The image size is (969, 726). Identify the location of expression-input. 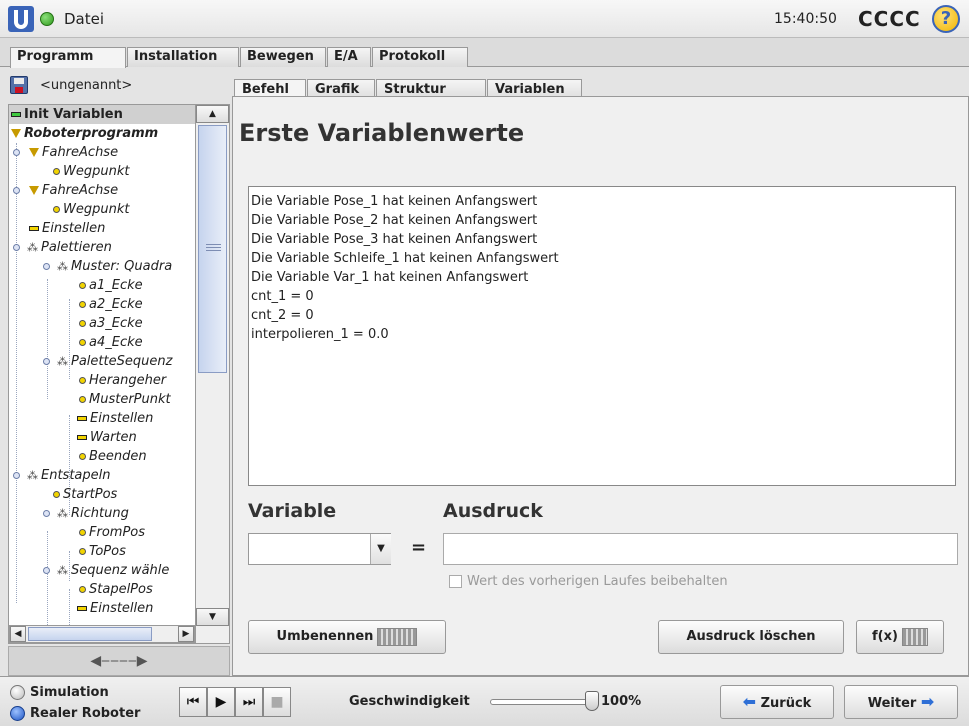
(700, 549).